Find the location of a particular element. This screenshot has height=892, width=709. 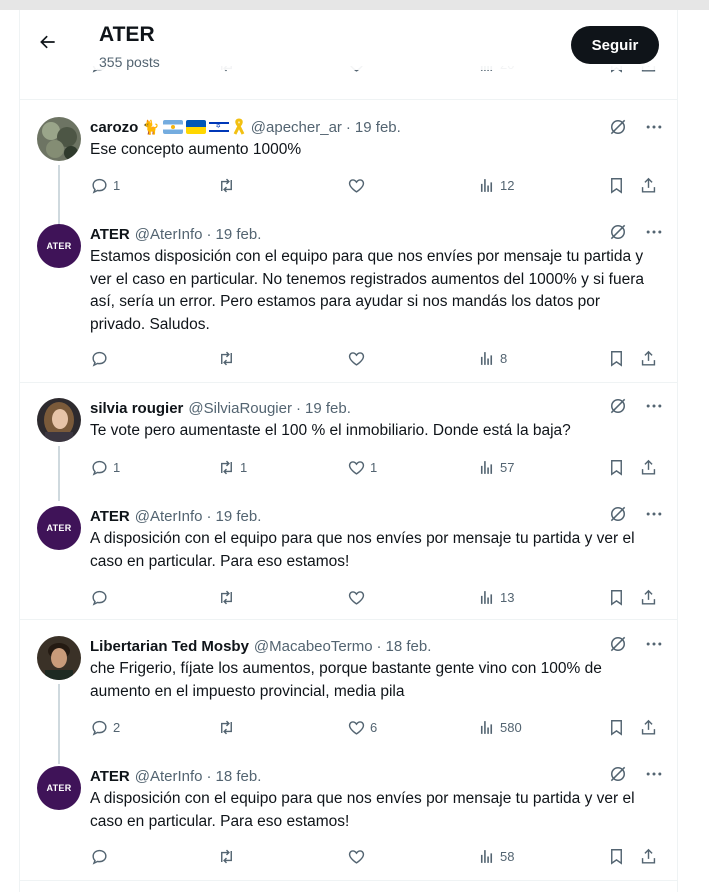

flag-ukraine-icon is located at coordinates (195, 127).